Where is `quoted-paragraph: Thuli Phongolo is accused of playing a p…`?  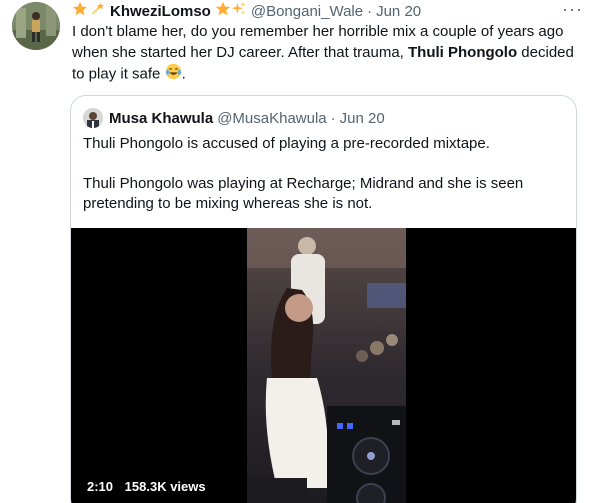 quoted-paragraph: Thuli Phongolo is accused of playing a p… is located at coordinates (286, 143).